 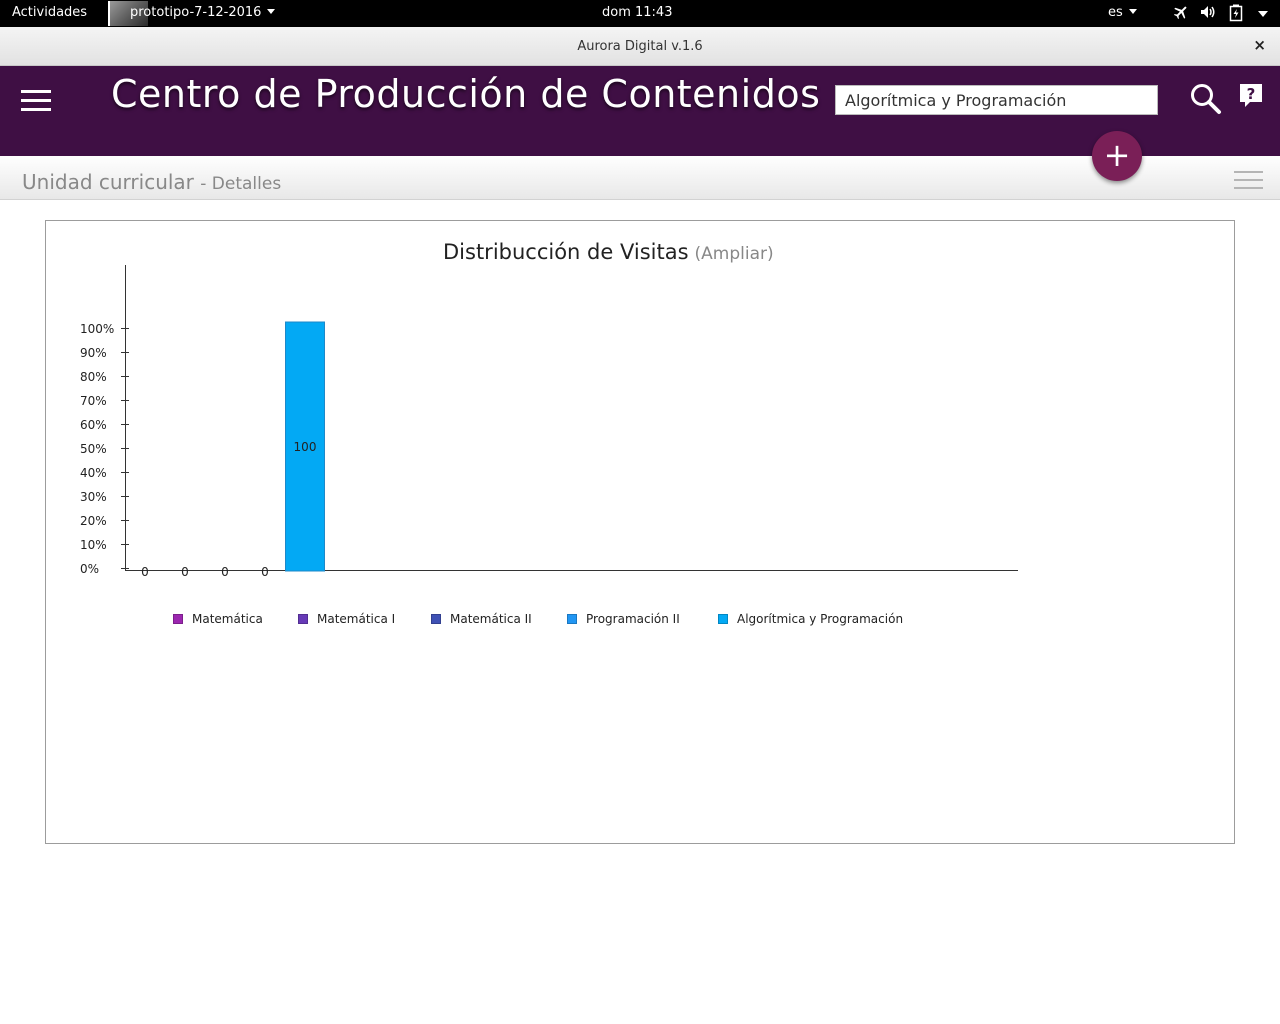 I want to click on y-tick-label: 90%, so click(x=93, y=353).